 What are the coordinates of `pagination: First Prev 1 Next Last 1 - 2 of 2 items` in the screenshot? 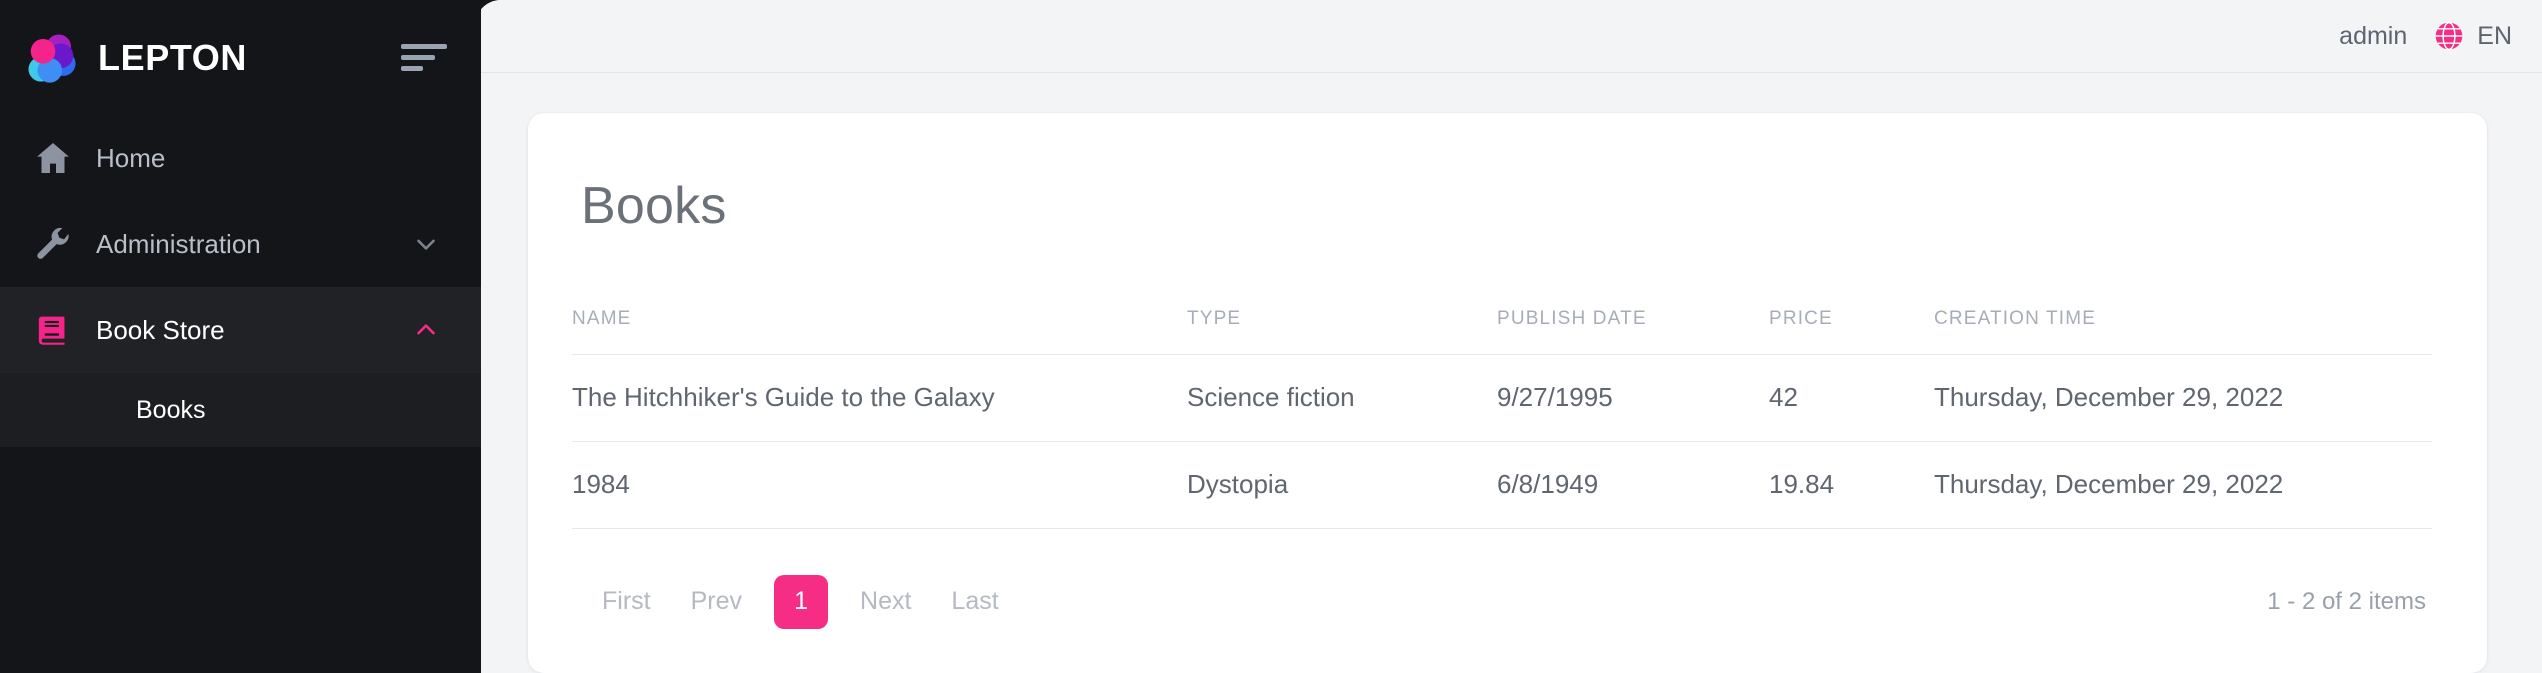 It's located at (1502, 601).